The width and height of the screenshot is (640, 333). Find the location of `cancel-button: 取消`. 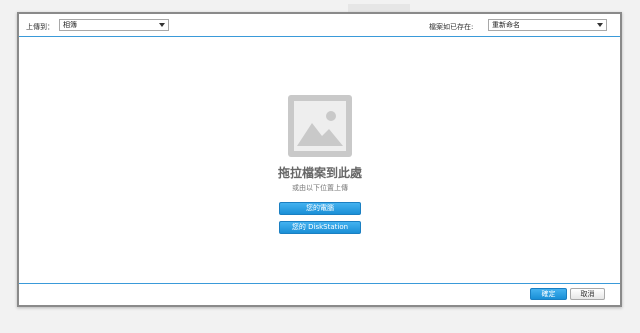

cancel-button: 取消 is located at coordinates (587, 294).